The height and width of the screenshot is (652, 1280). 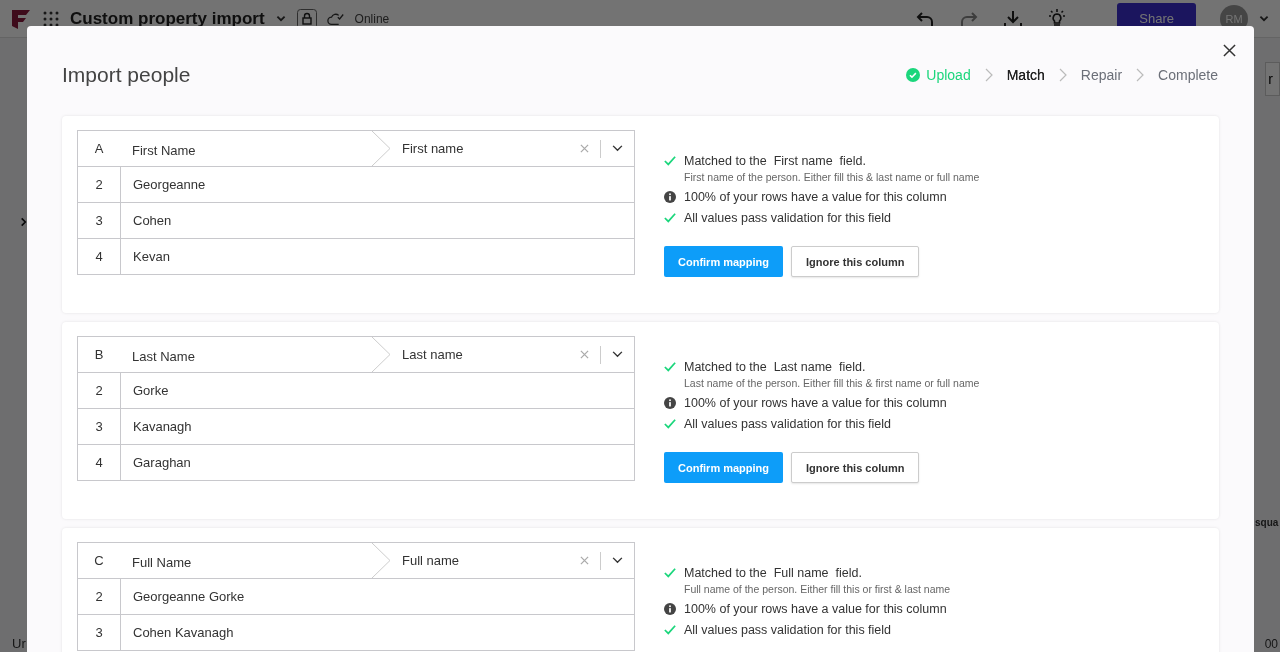 What do you see at coordinates (1229, 50) in the screenshot?
I see `close-icon` at bounding box center [1229, 50].